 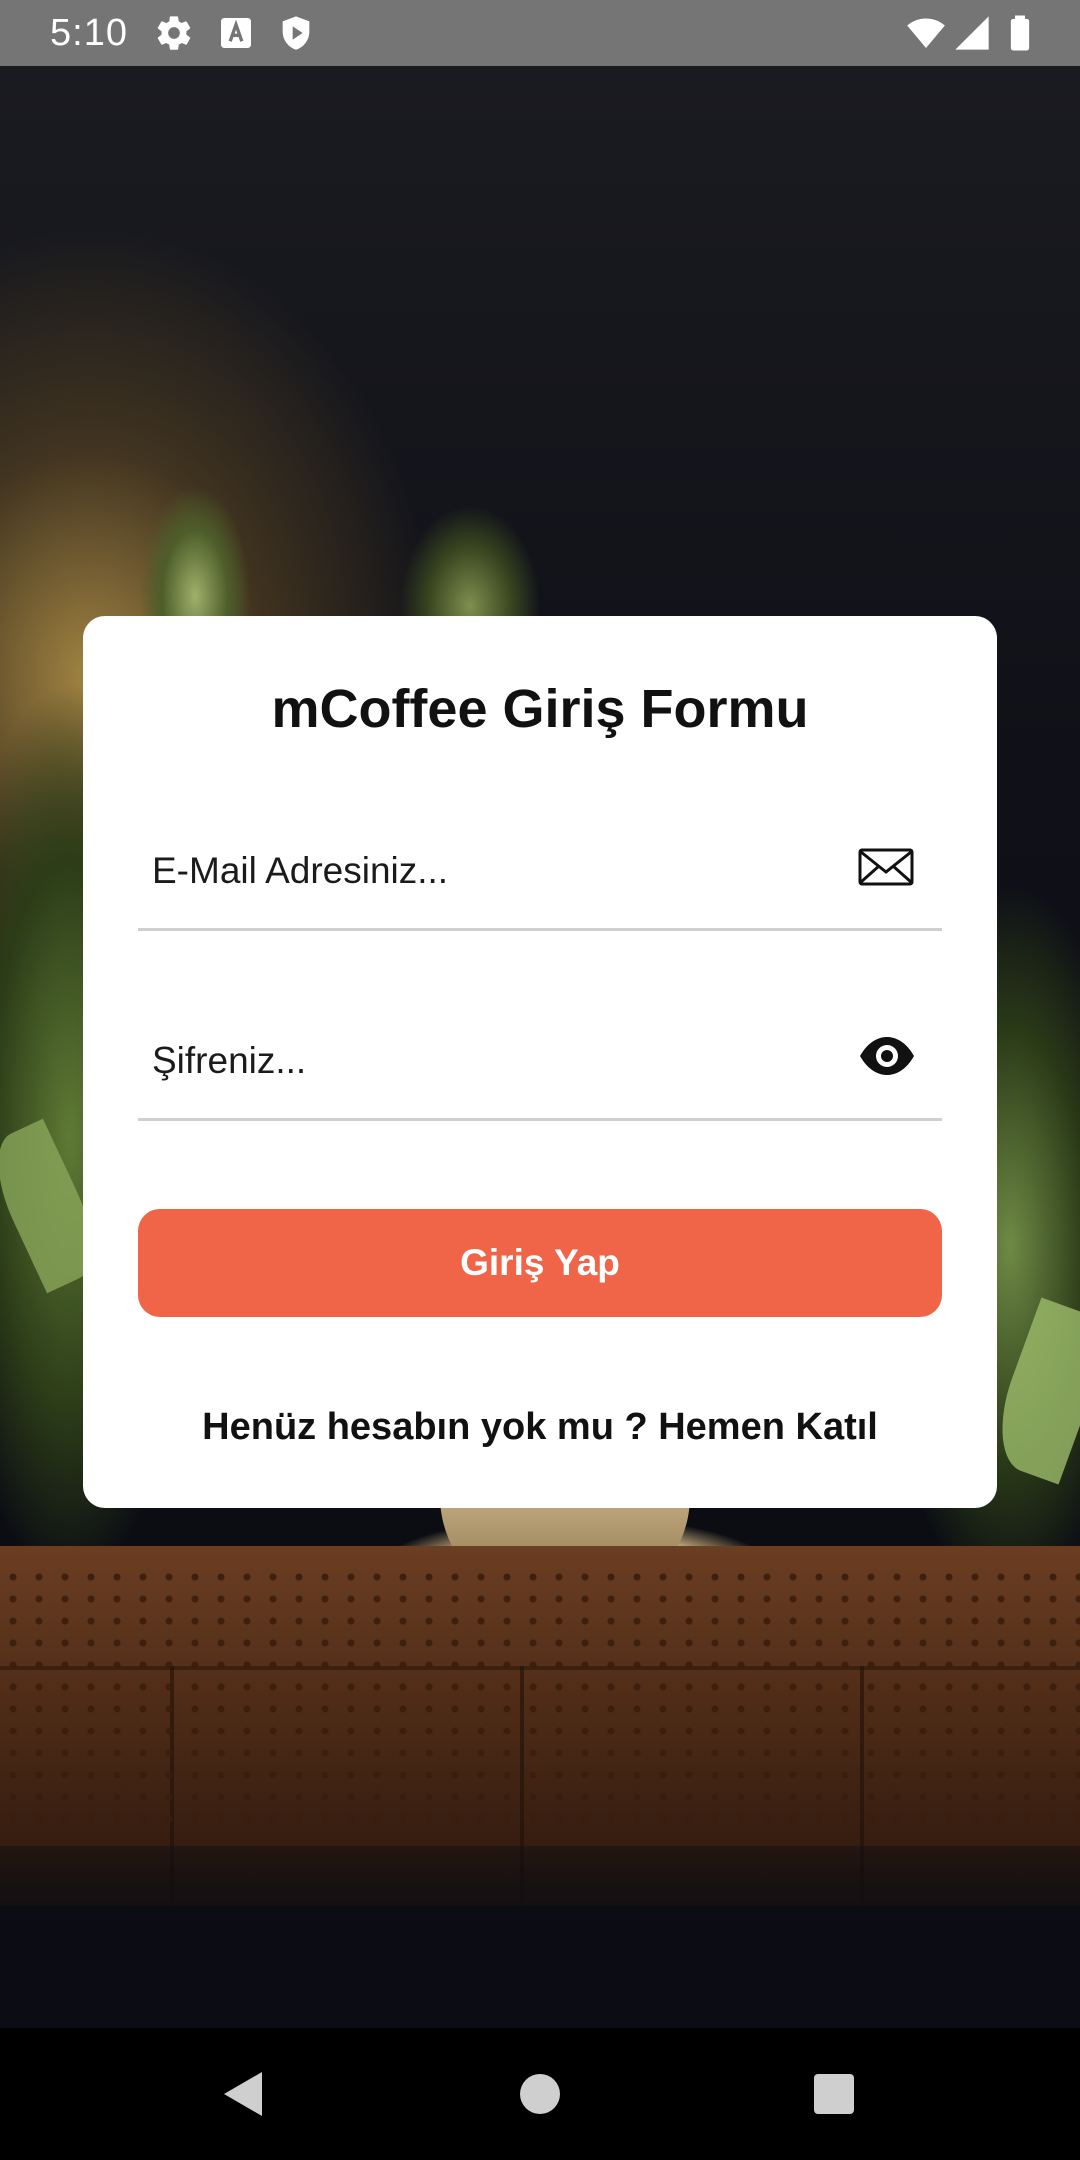 What do you see at coordinates (243, 2094) in the screenshot?
I see `back-icon` at bounding box center [243, 2094].